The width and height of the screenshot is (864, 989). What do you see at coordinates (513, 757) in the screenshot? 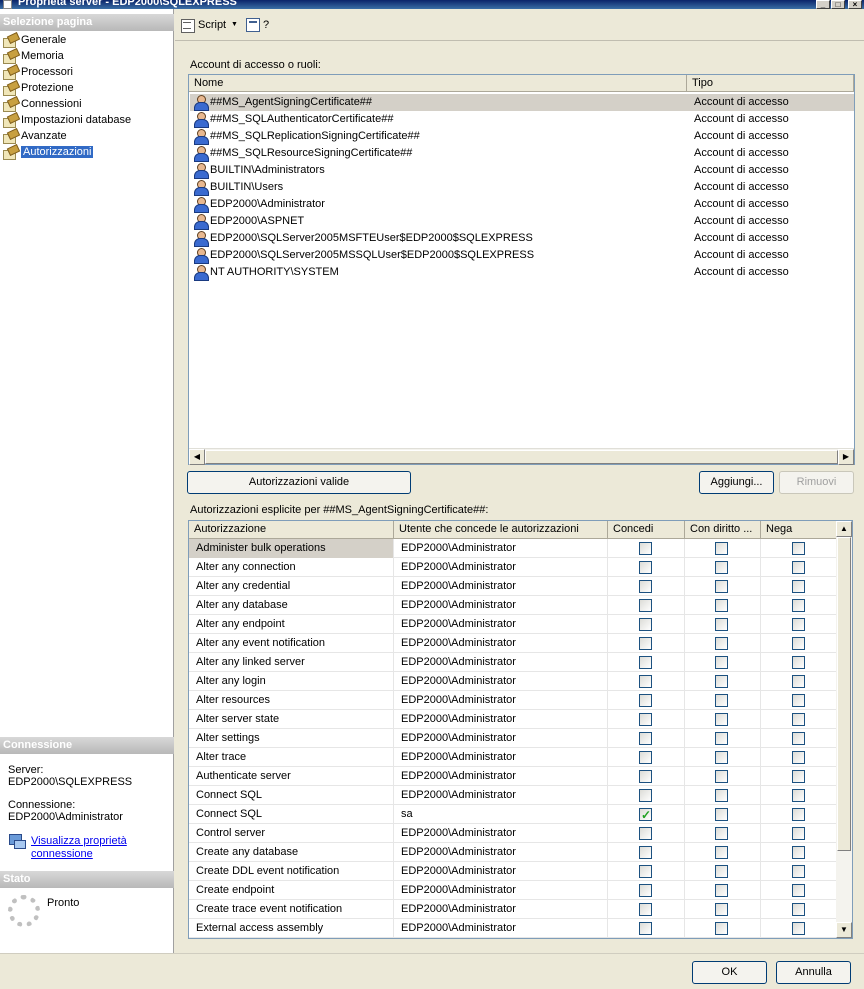
I see `permission-row: Alter trace EDP2000\Administrator` at bounding box center [513, 757].